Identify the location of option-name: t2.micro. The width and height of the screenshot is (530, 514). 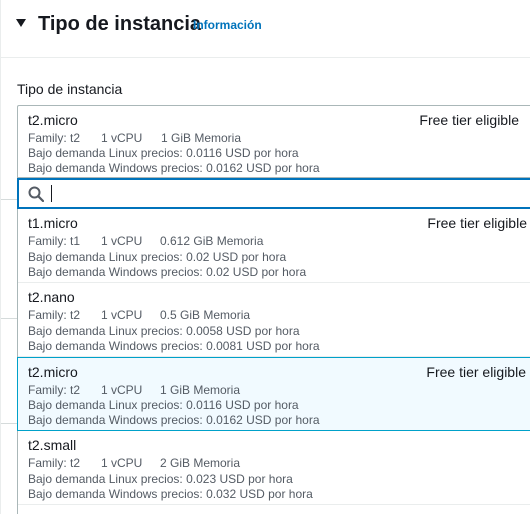
(53, 372).